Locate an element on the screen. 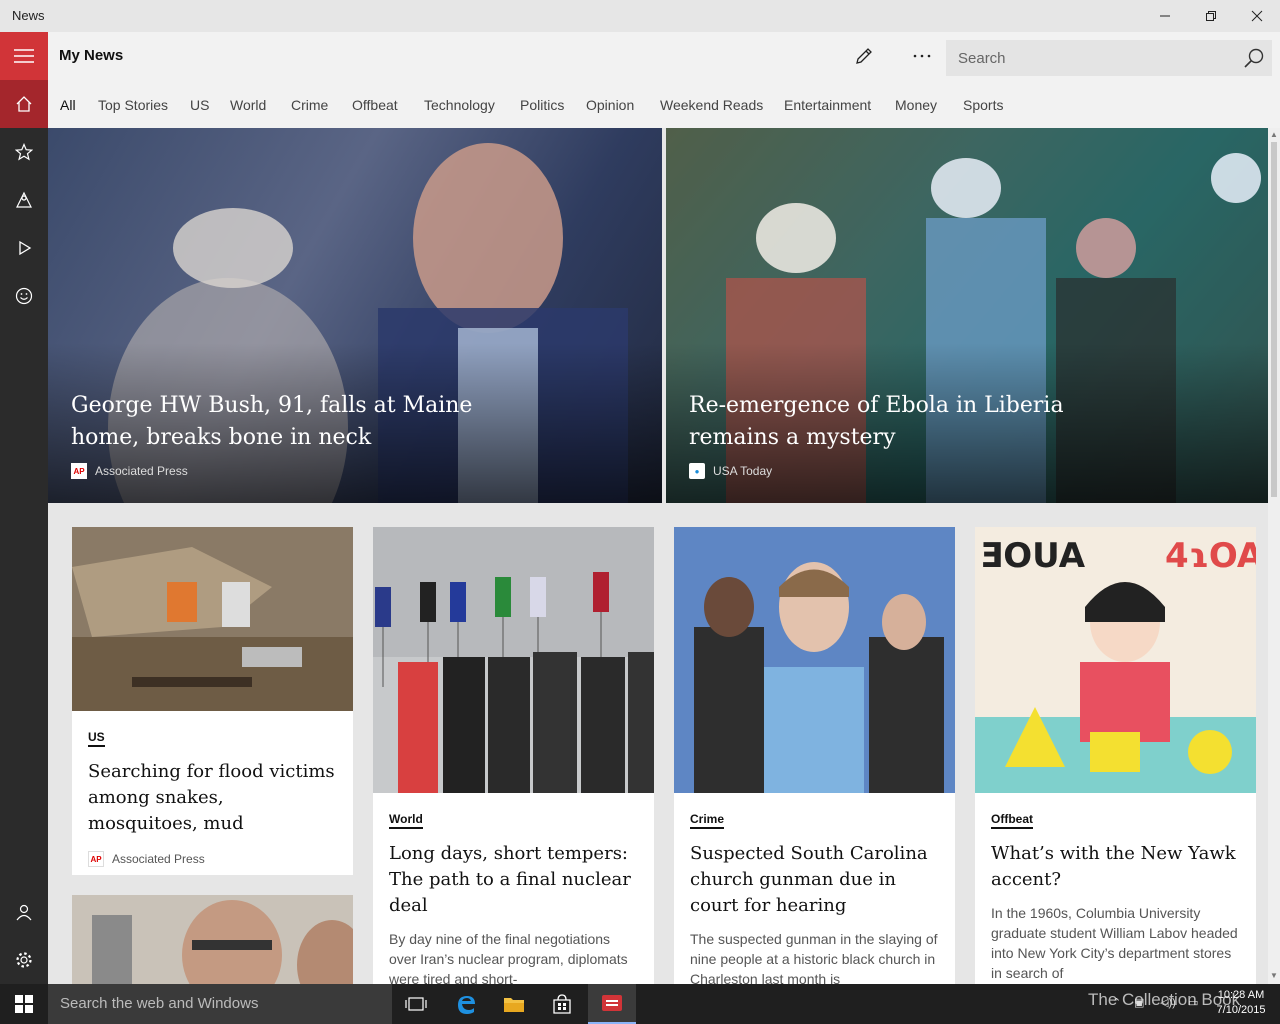 This screenshot has height=1024, width=1280. source-name: USA Today is located at coordinates (743, 471).